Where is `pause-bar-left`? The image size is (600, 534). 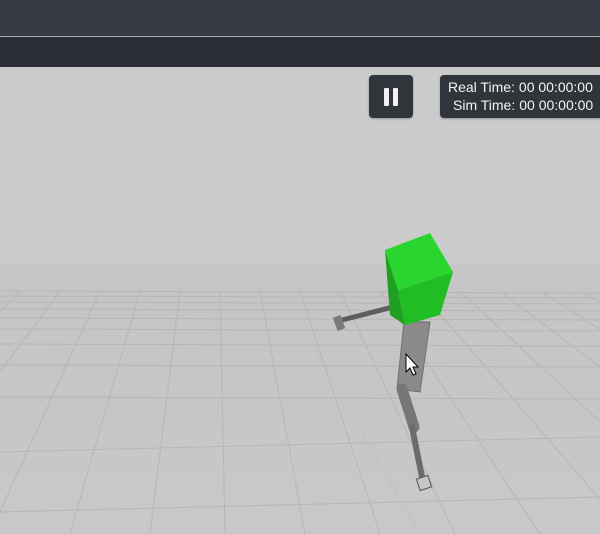 pause-bar-left is located at coordinates (386, 96).